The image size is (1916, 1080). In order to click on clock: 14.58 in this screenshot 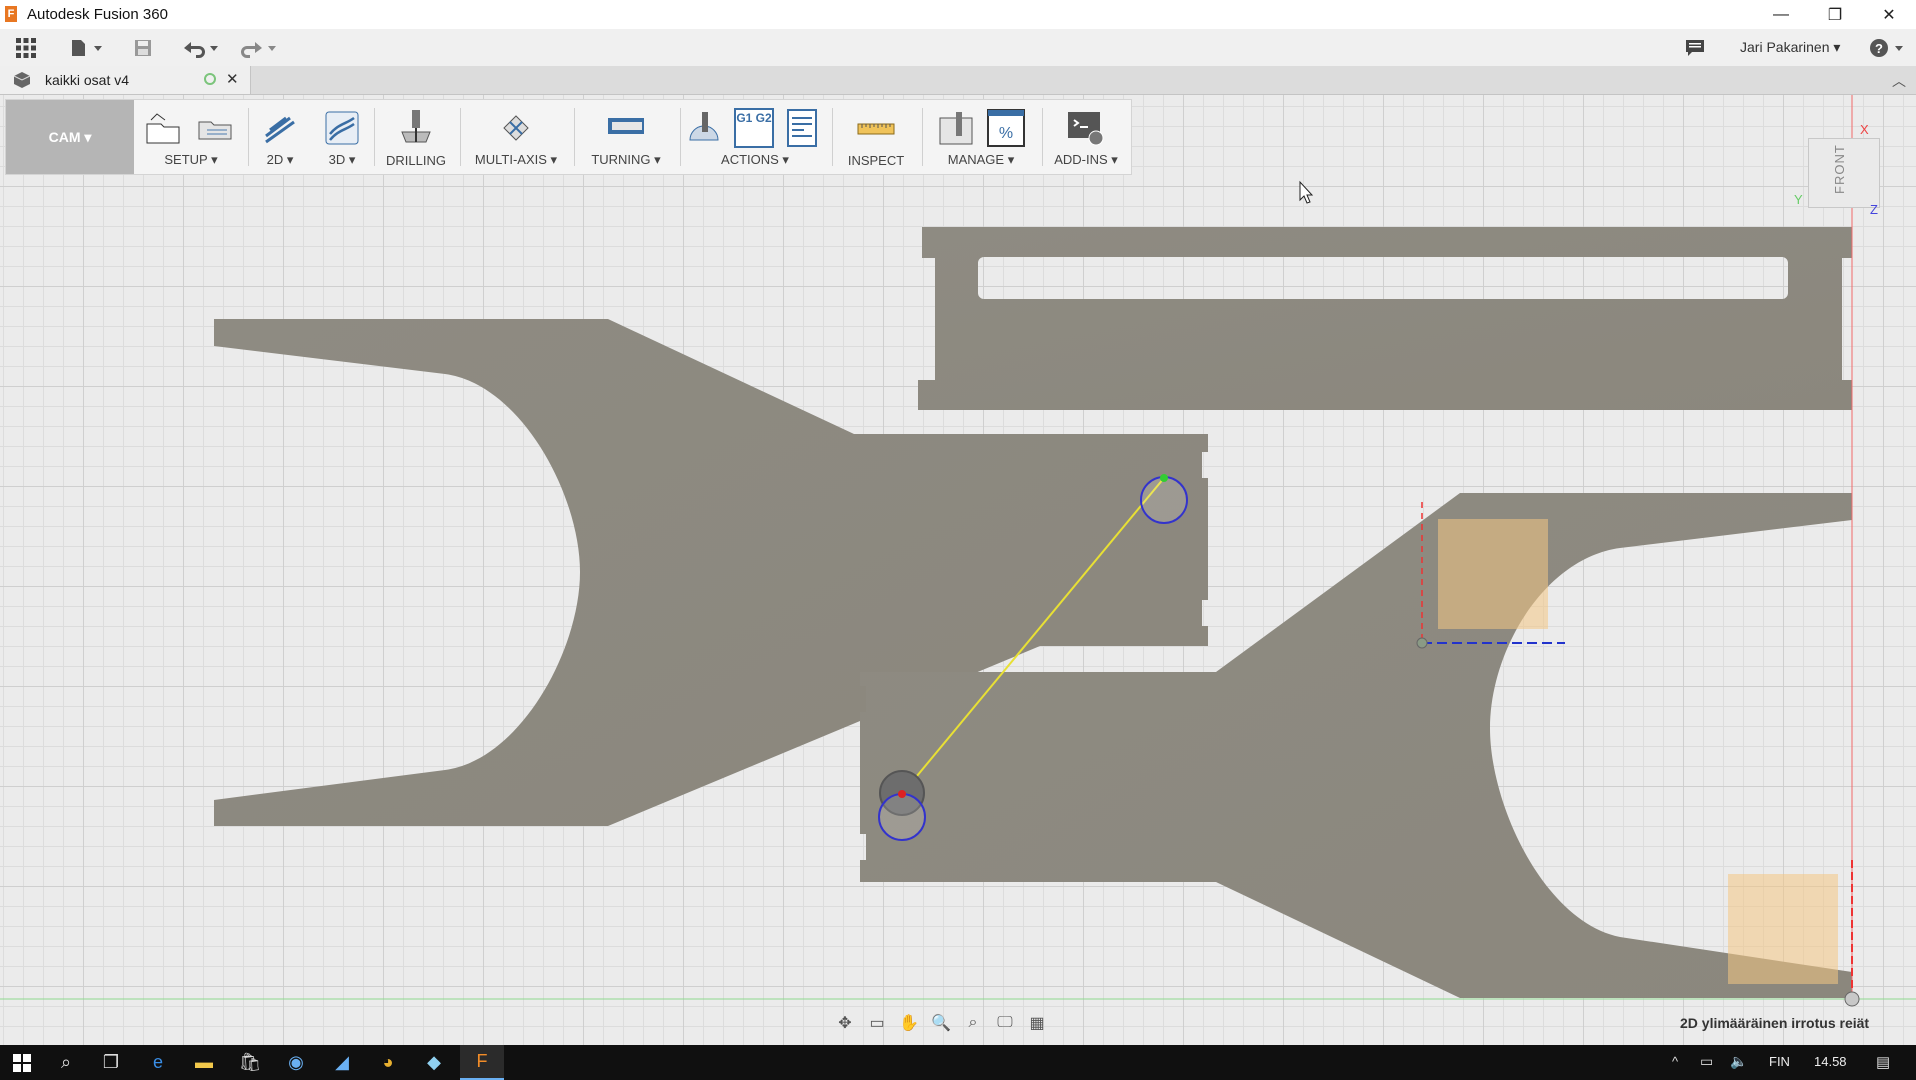, I will do `click(1830, 1061)`.